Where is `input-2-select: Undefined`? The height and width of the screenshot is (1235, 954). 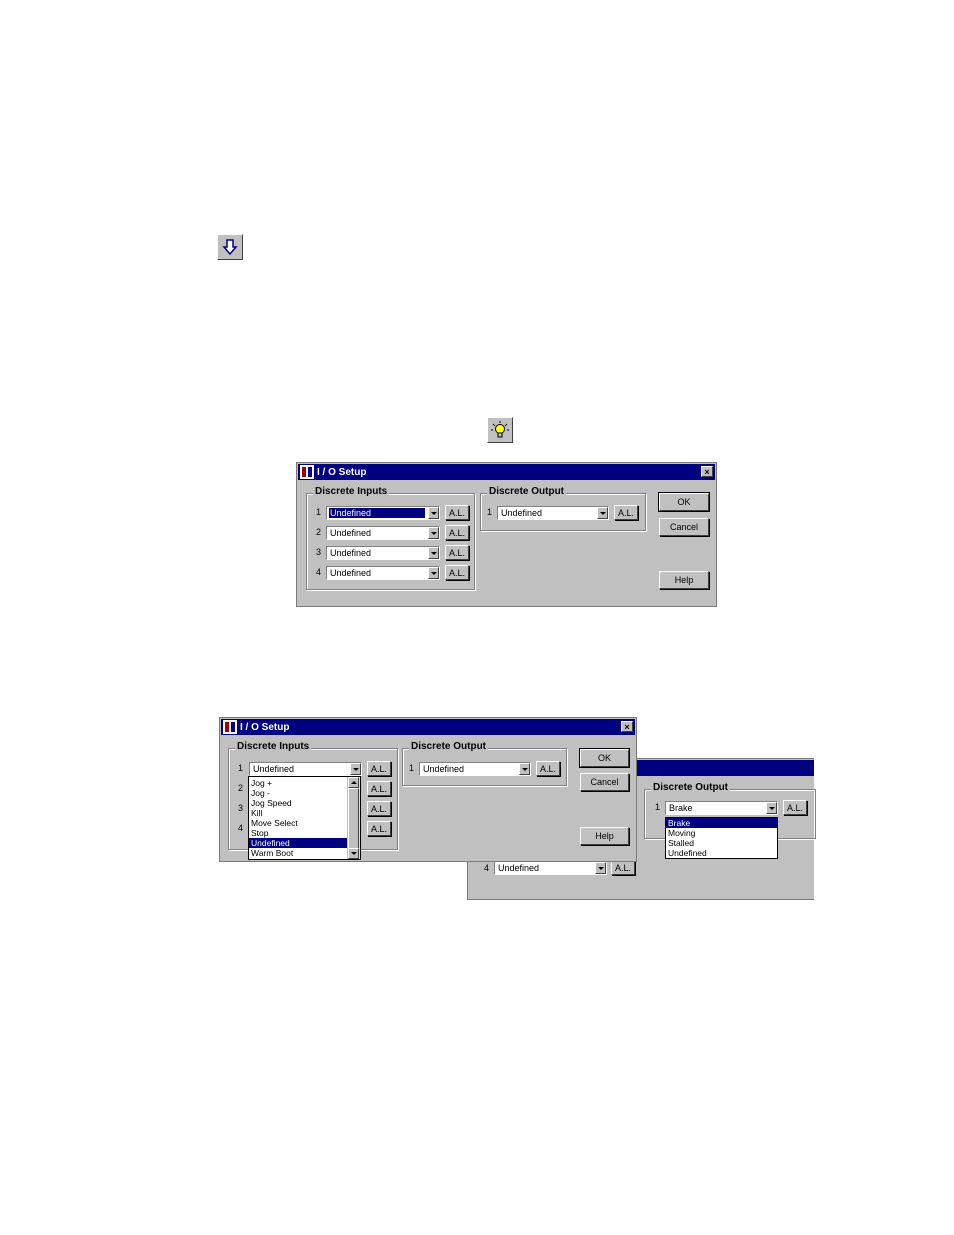 input-2-select: Undefined is located at coordinates (383, 533).